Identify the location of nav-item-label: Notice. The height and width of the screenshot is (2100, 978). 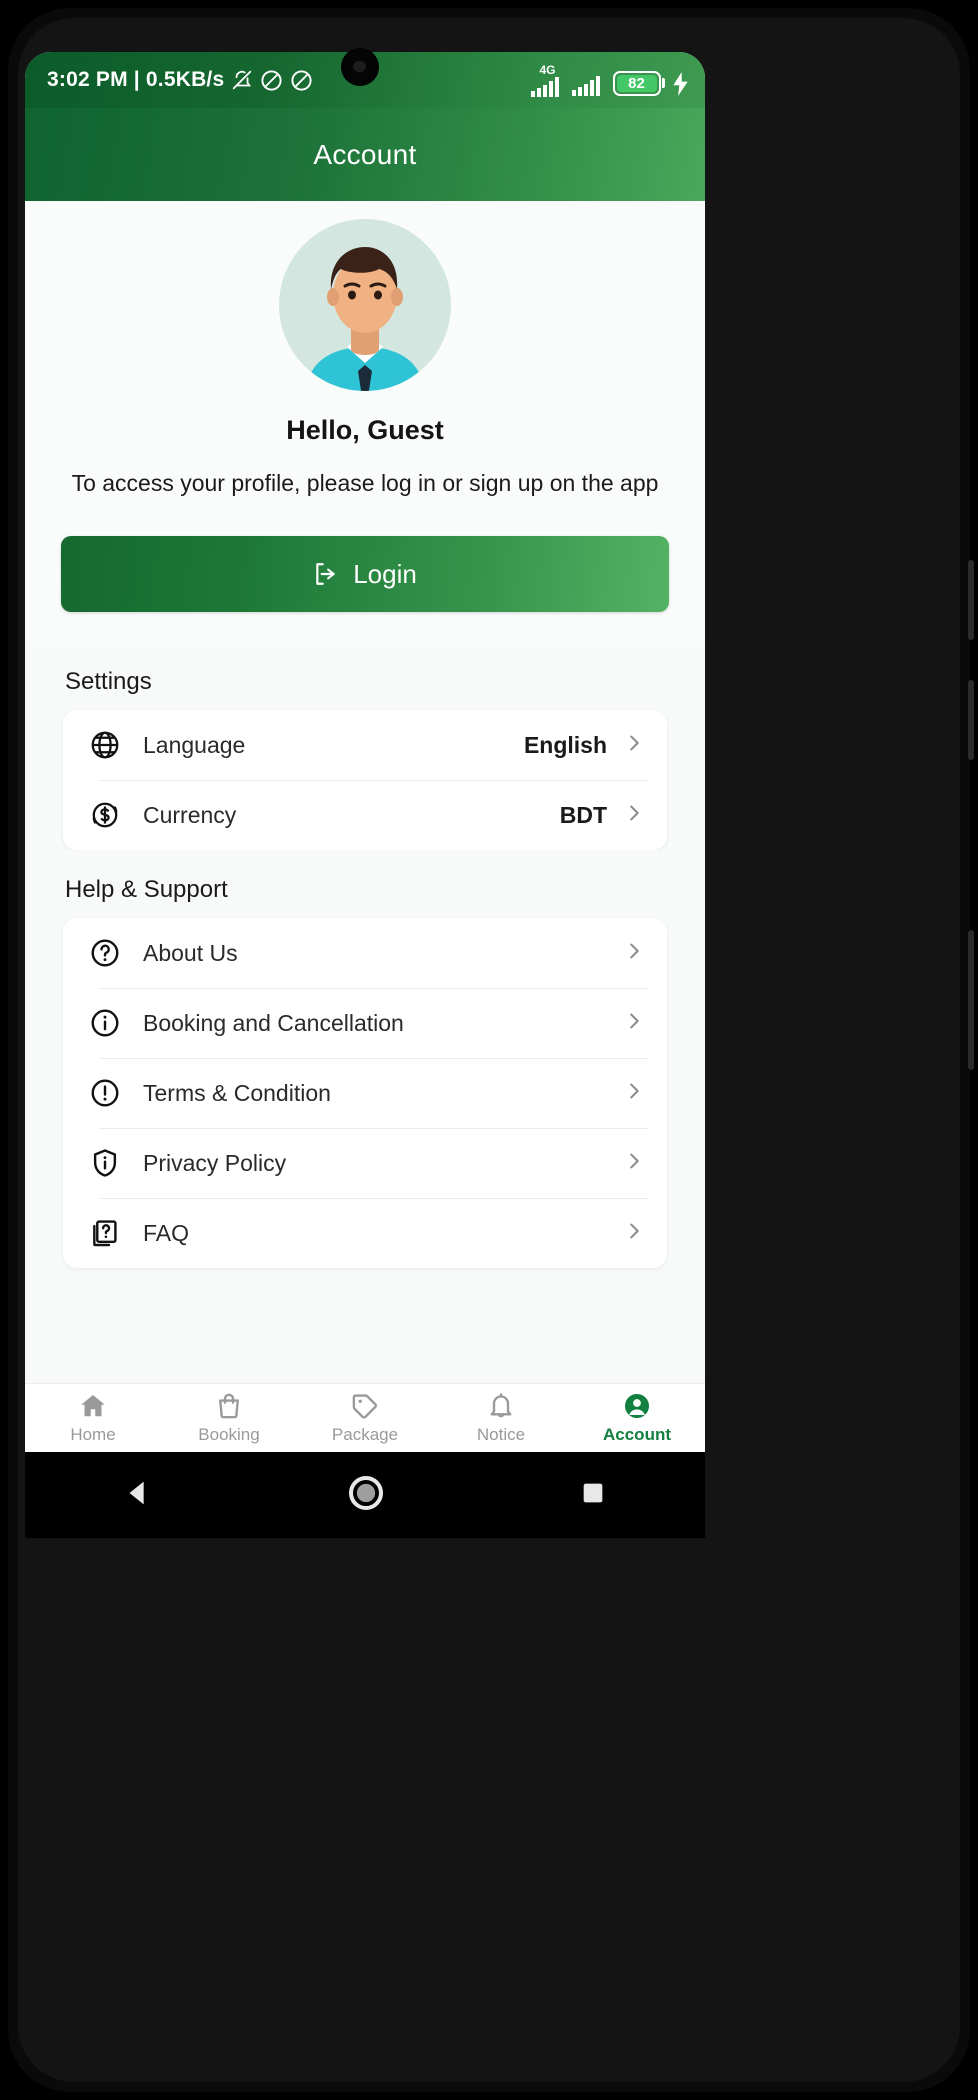
(501, 1434).